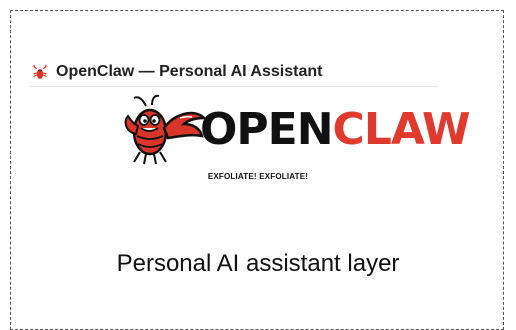 The image size is (516, 330). I want to click on openclaw-wordmark: OPENCLAW, so click(335, 130).